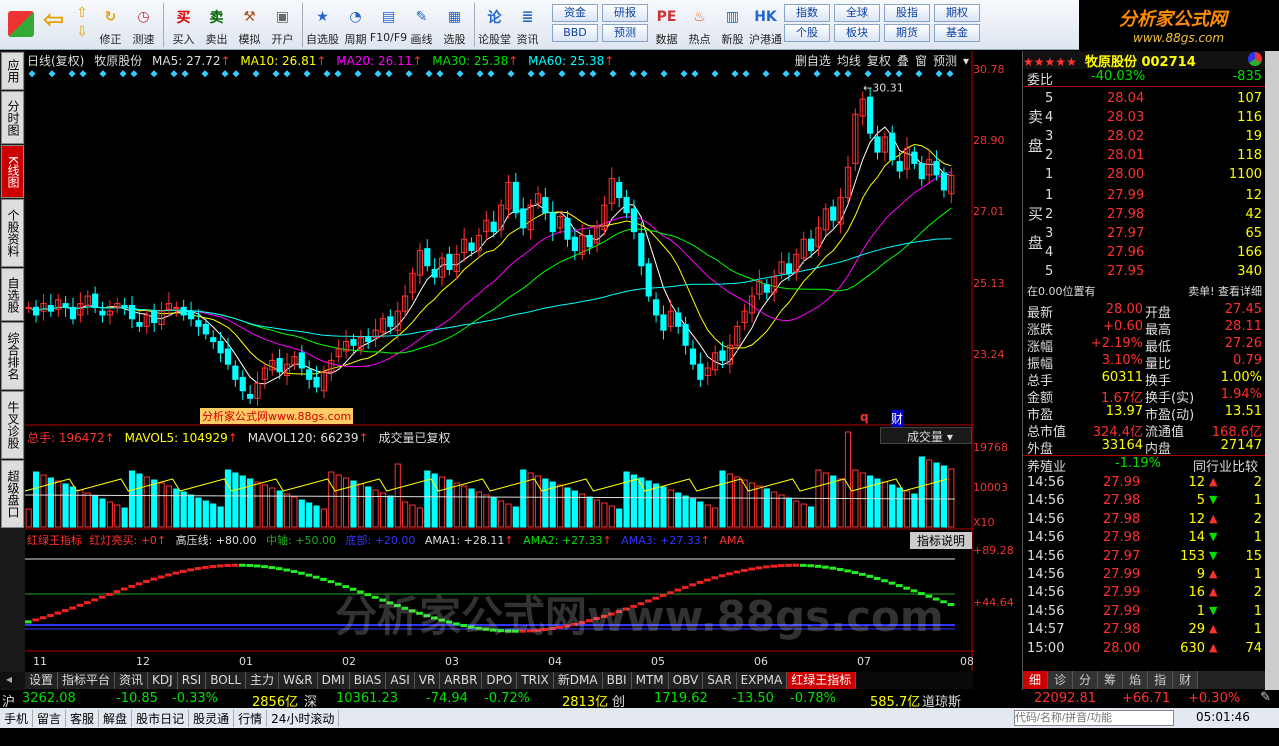 This screenshot has height=746, width=1279. I want to click on toolbar-button-buy: 买买入, so click(183, 26).